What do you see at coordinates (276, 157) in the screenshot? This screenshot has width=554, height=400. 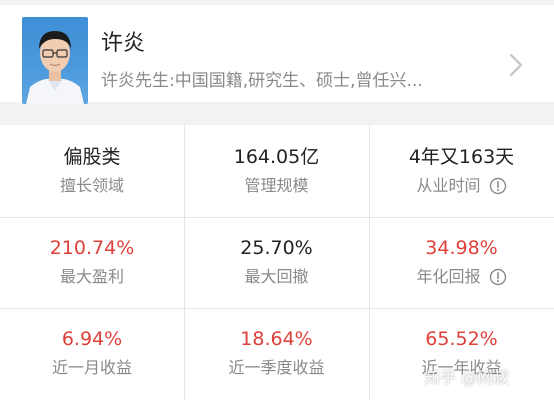 I see `stat-value: 164.05亿` at bounding box center [276, 157].